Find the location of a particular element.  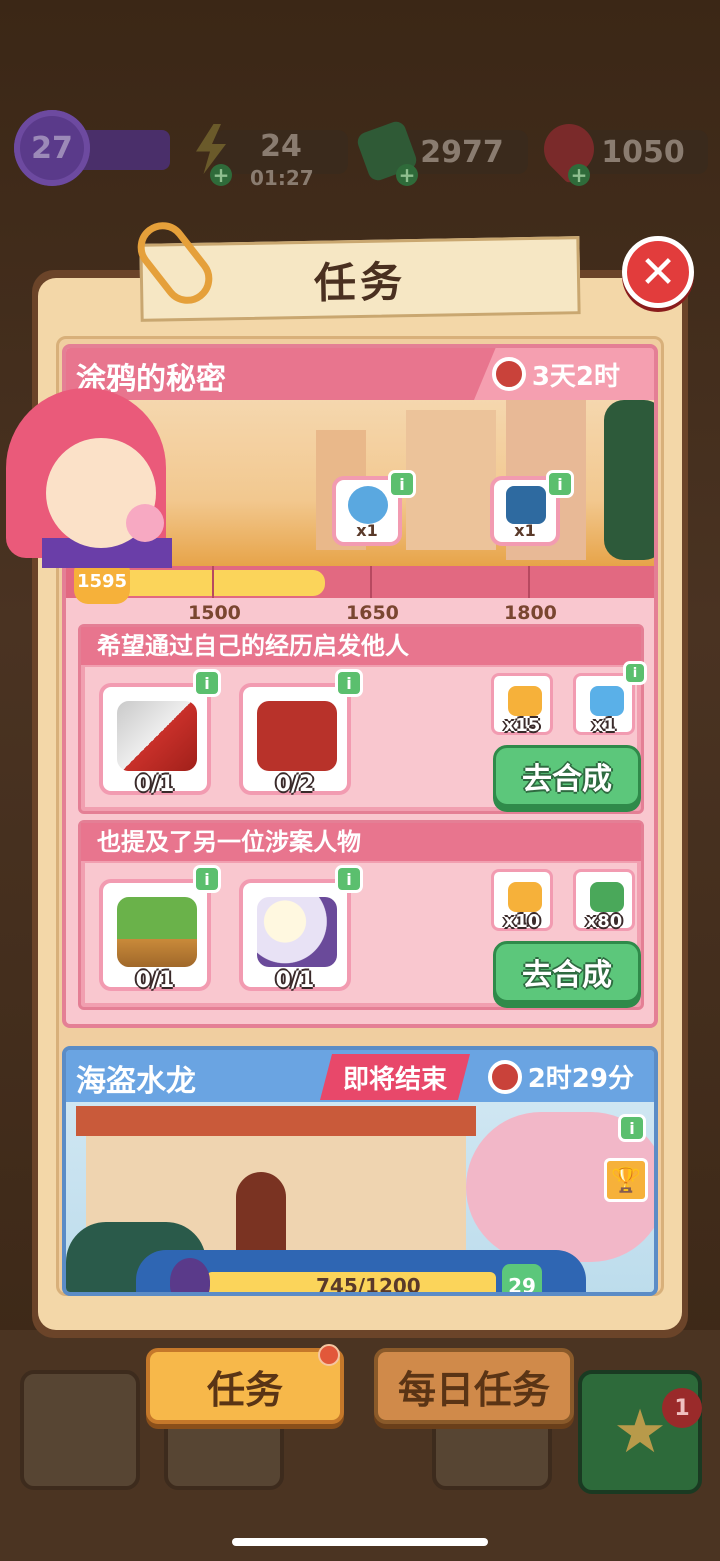

required-item-gloves: 0/2 is located at coordinates (295, 740).